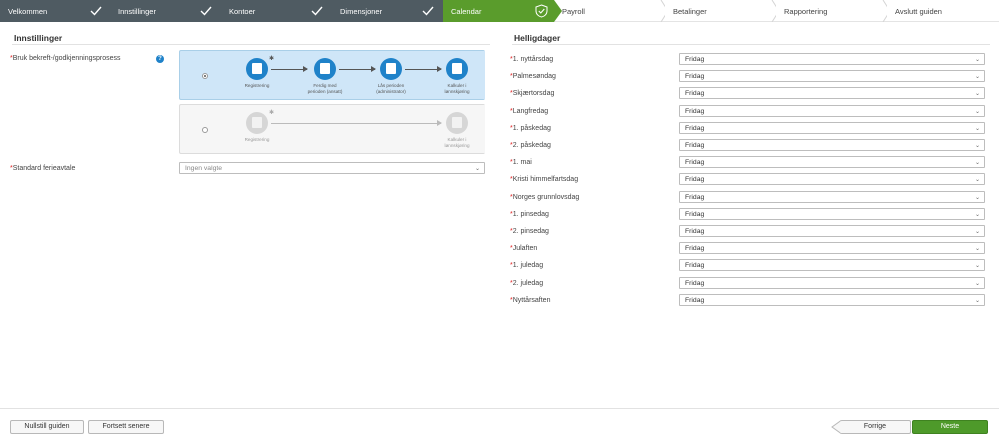 The image size is (999, 442). Describe the element at coordinates (387, 11) in the screenshot. I see `step-dimensjoner: Dimensjoner` at that location.